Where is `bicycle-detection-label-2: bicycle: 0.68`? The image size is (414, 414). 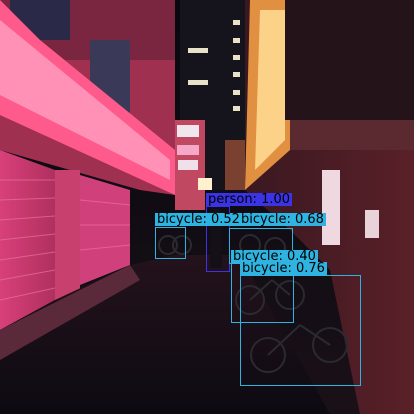 bicycle-detection-label-2: bicycle: 0.68 is located at coordinates (282, 219).